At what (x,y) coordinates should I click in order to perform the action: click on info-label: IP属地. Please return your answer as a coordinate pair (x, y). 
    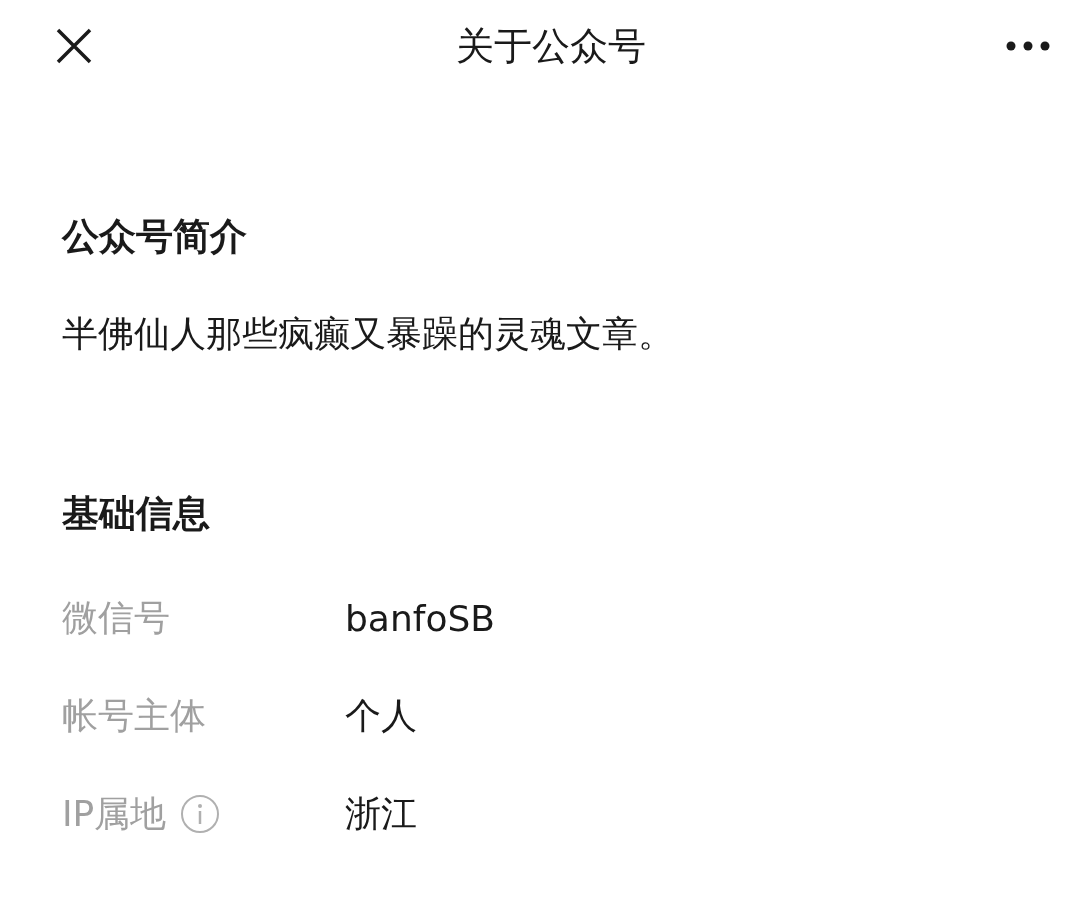
    Looking at the image, I should click on (114, 813).